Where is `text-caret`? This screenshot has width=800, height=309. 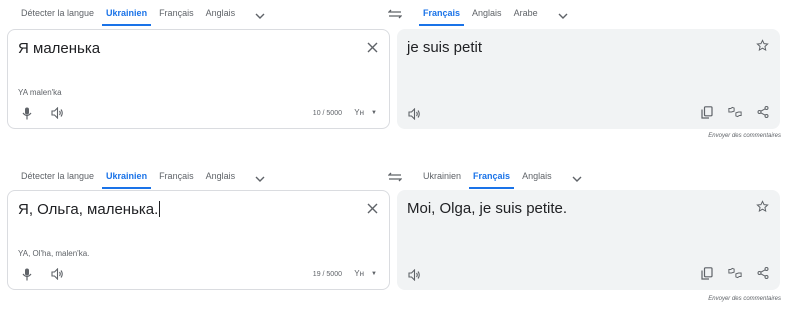
text-caret is located at coordinates (160, 209).